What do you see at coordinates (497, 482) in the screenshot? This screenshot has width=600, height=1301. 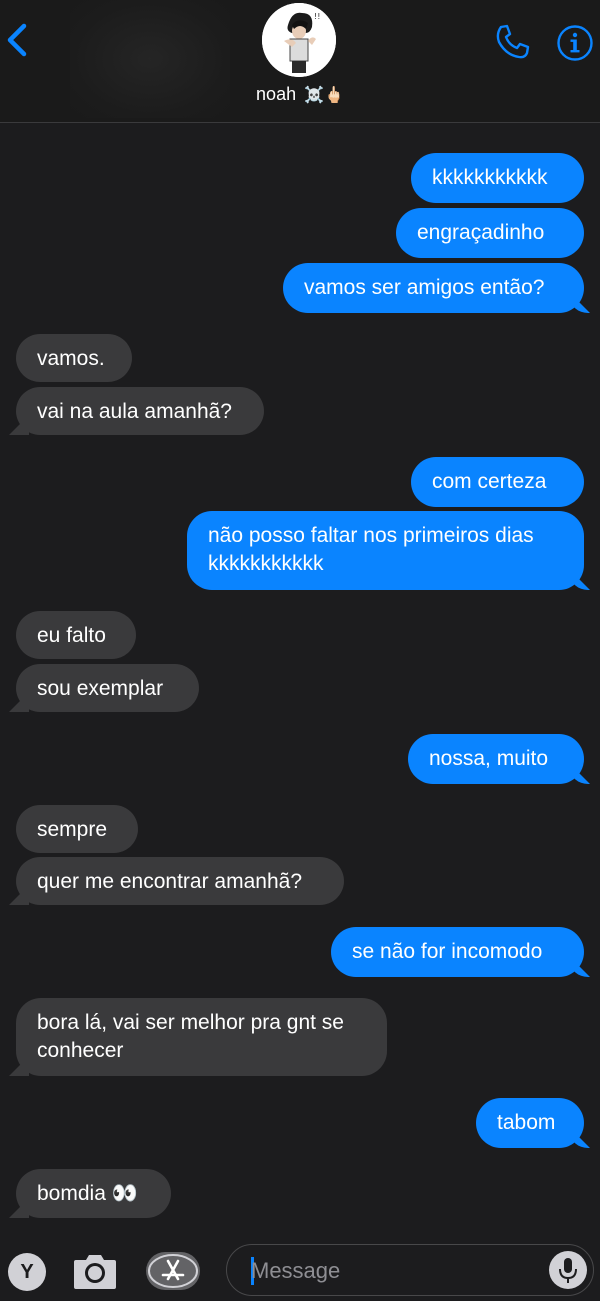 I see `message-bubble-sent: com certeza` at bounding box center [497, 482].